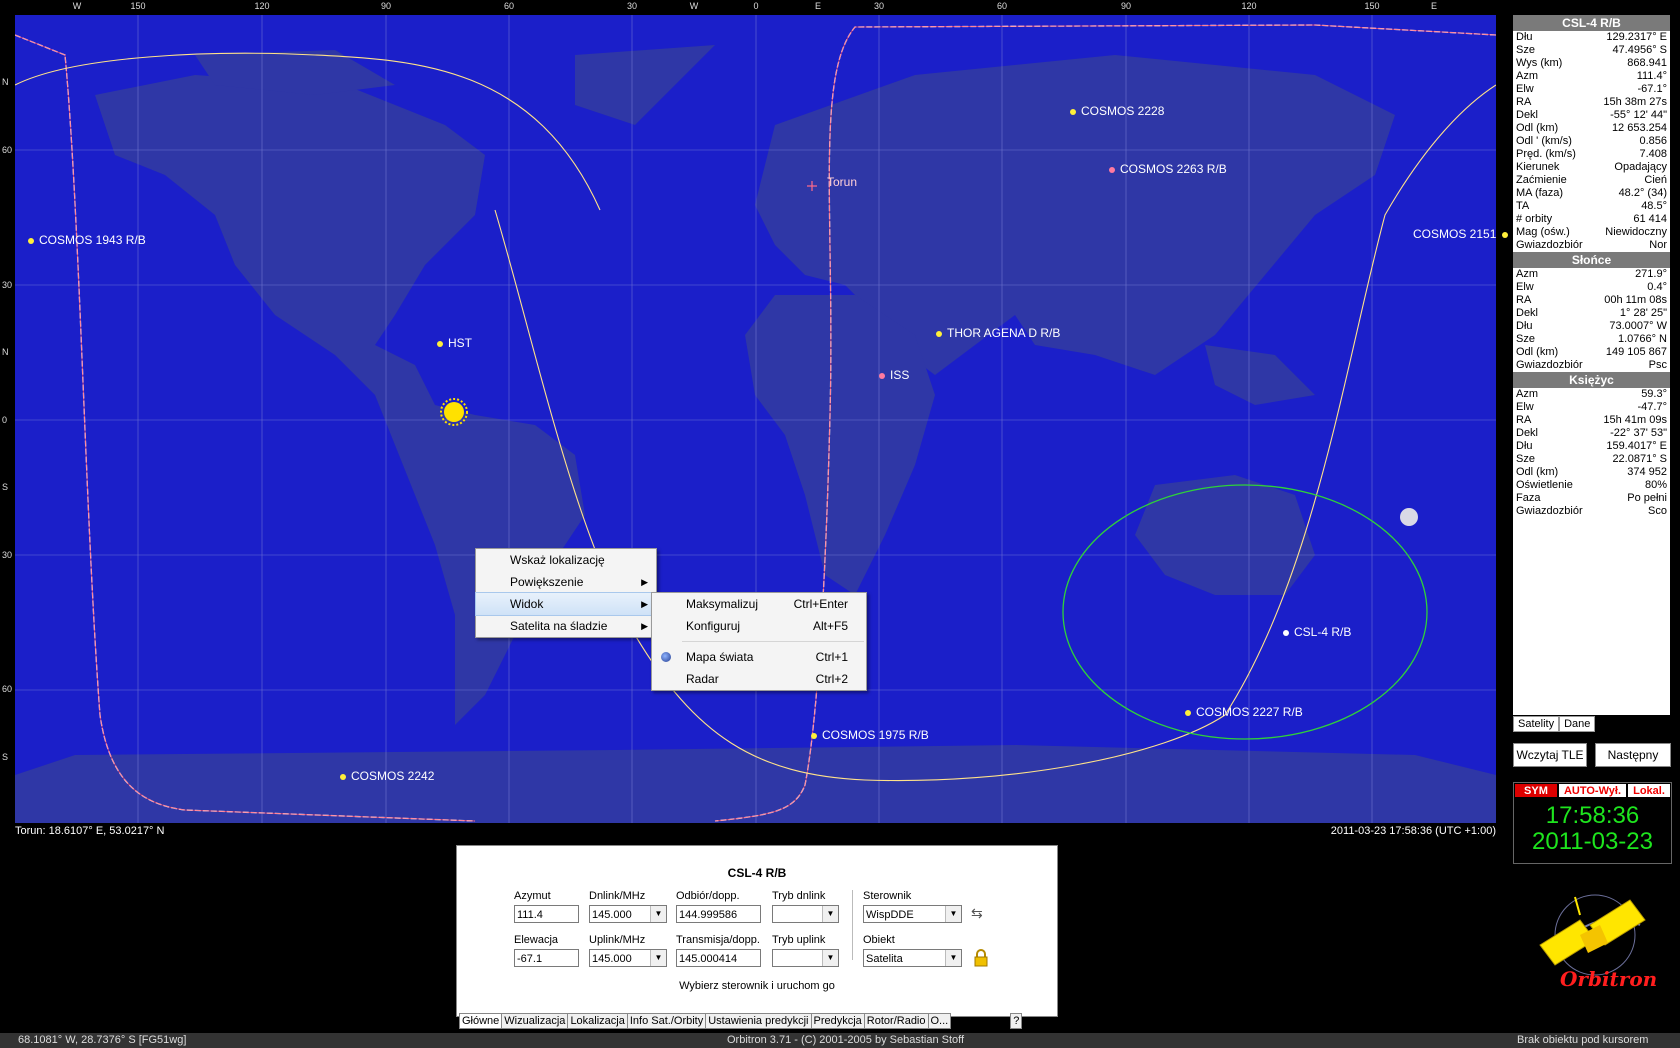 The image size is (1680, 1048). I want to click on satellite-thor-agena-d-rb: THOR AGENA D R/B, so click(998, 333).